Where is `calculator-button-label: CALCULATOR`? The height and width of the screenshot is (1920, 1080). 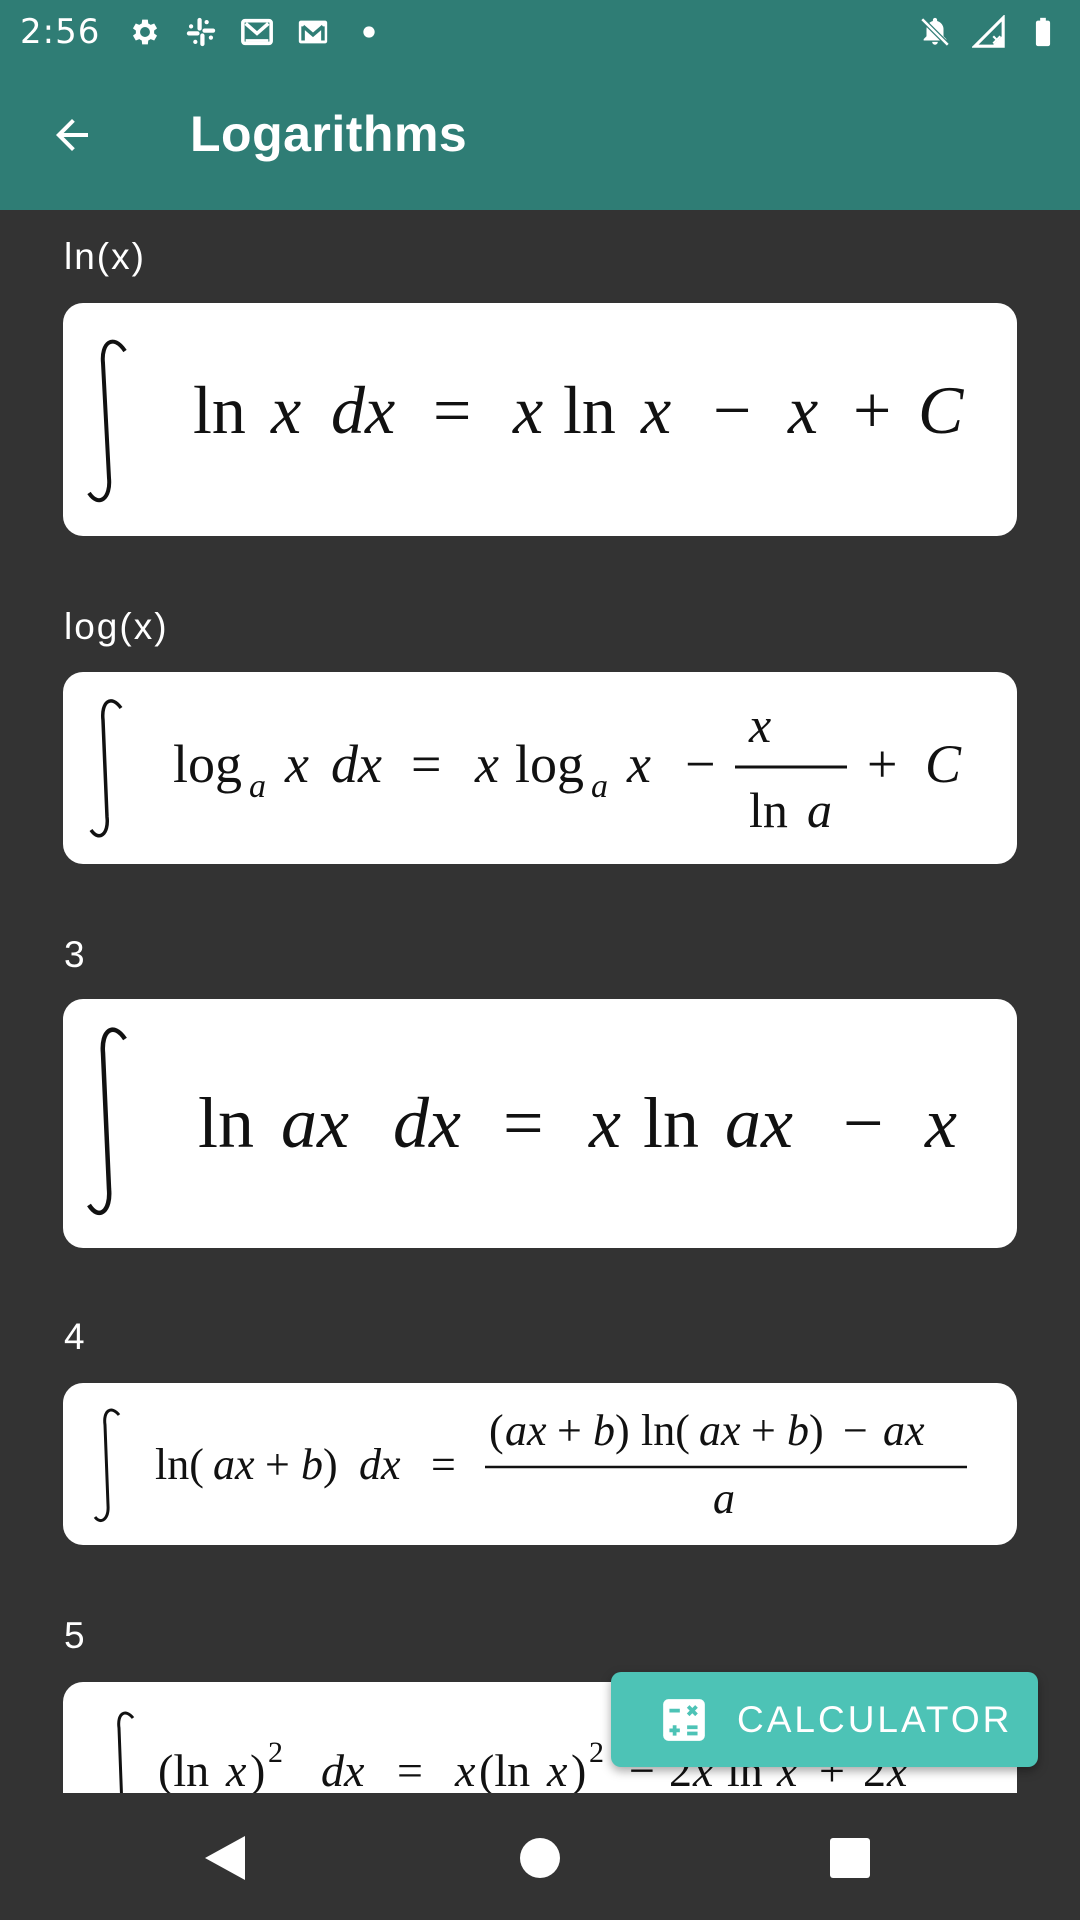
calculator-button-label: CALCULATOR is located at coordinates (875, 1719).